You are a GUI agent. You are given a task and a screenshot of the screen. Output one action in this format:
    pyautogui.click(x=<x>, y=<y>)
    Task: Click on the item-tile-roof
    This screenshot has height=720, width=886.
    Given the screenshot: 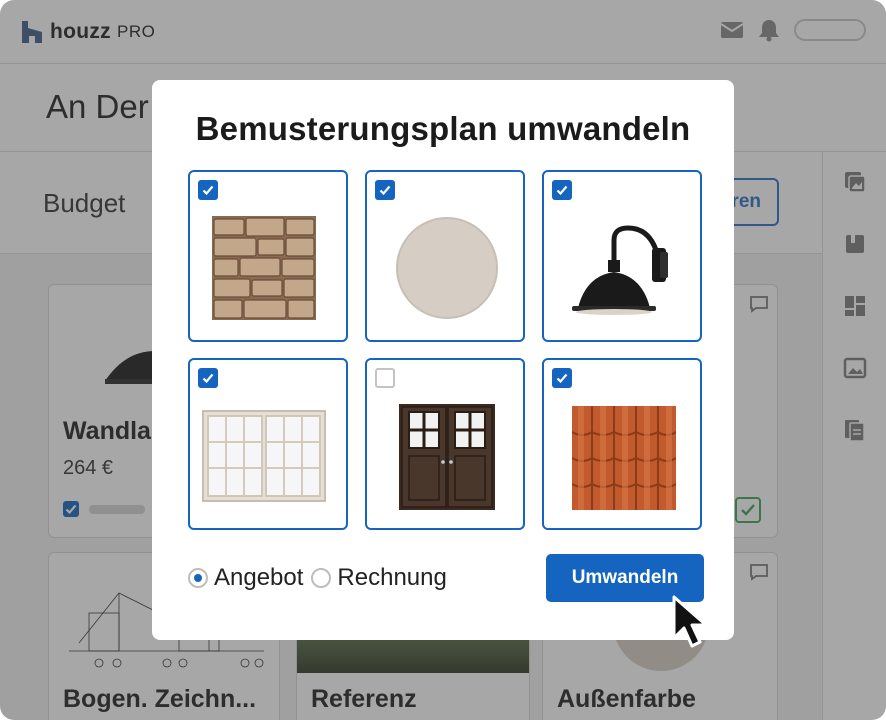 What is the action you would take?
    pyautogui.click(x=622, y=444)
    